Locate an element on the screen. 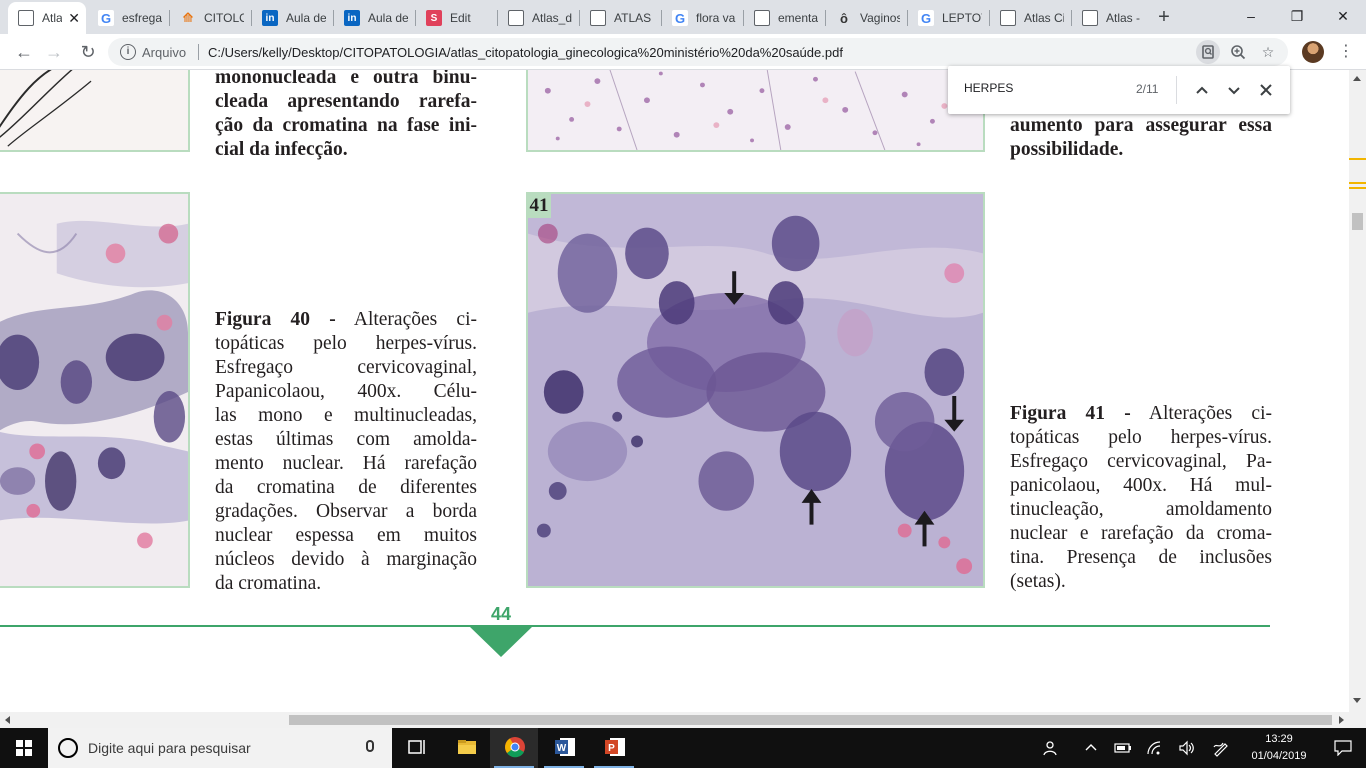  restore-button: ❐ is located at coordinates (1297, 16).